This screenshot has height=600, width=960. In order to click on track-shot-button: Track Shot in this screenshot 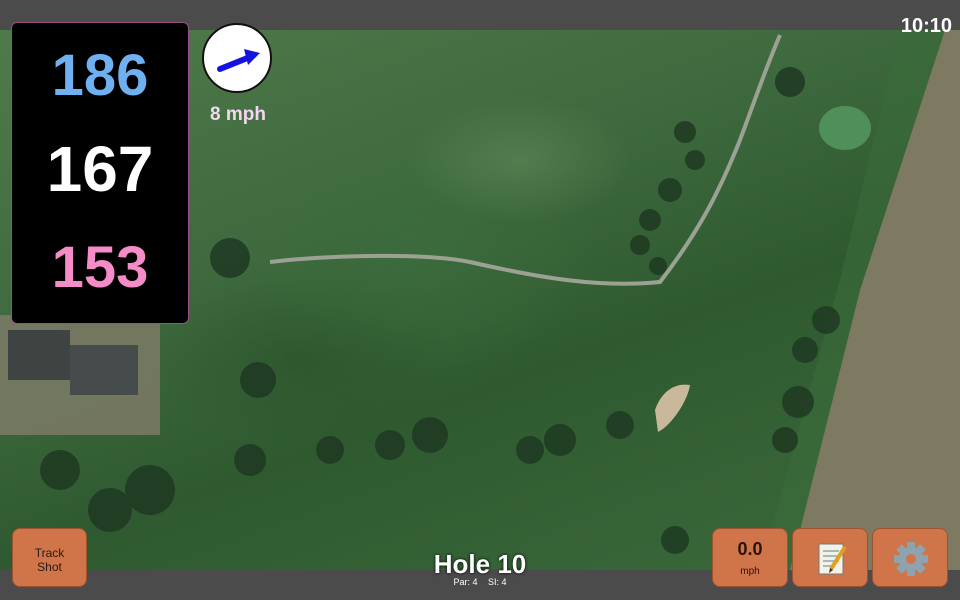, I will do `click(49, 557)`.